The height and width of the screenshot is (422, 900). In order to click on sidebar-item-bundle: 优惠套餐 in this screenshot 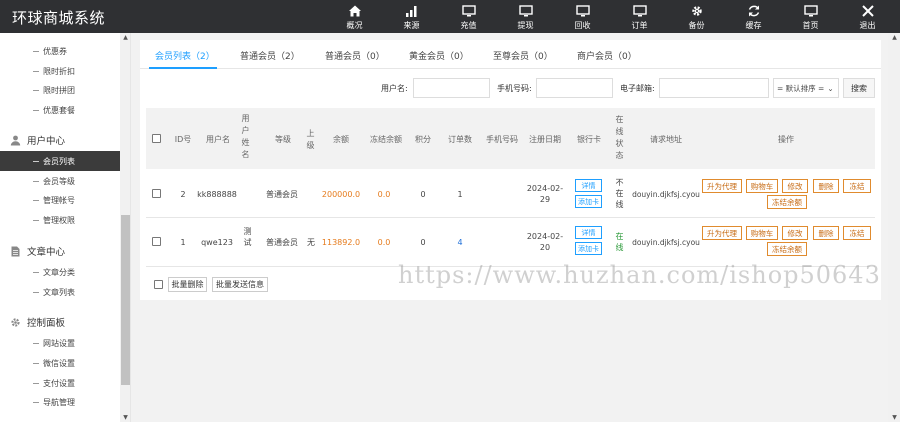, I will do `click(60, 110)`.